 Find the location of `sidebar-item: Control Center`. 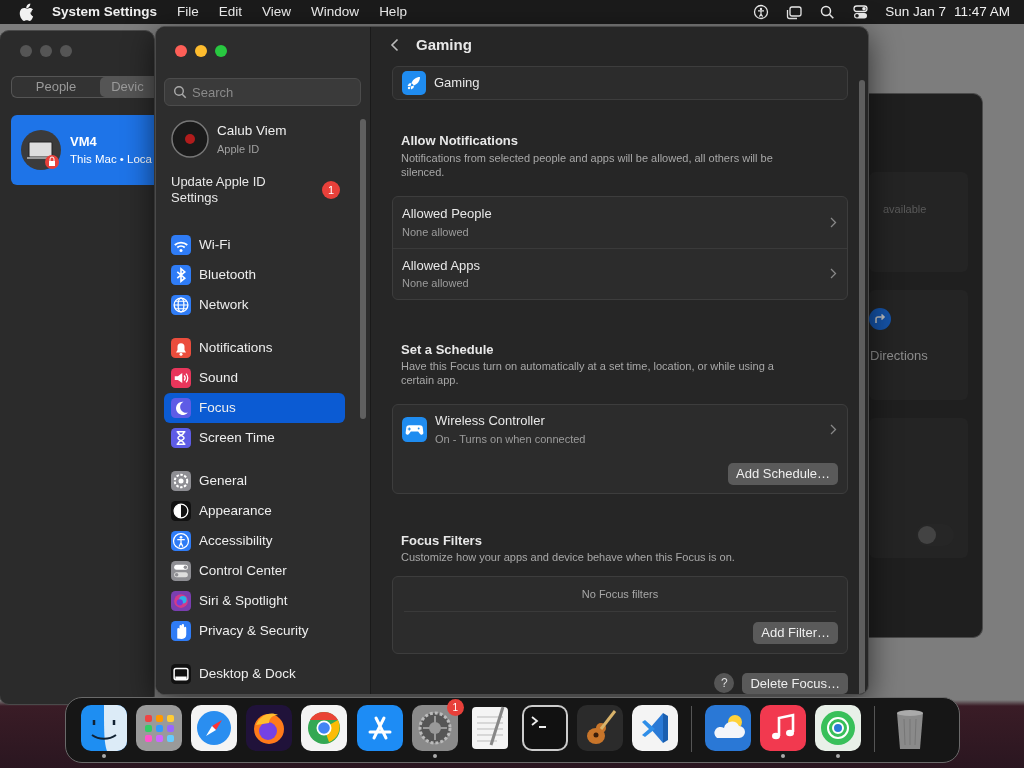

sidebar-item: Control Center is located at coordinates (254, 571).